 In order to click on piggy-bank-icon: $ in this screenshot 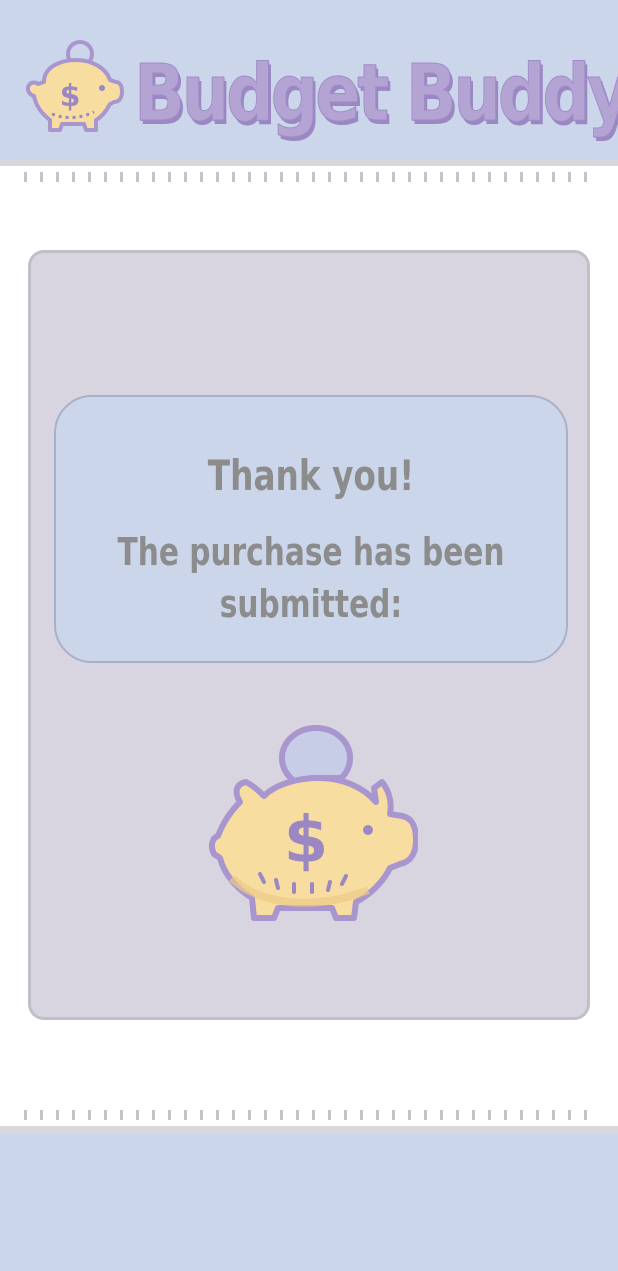, I will do `click(74, 86)`.